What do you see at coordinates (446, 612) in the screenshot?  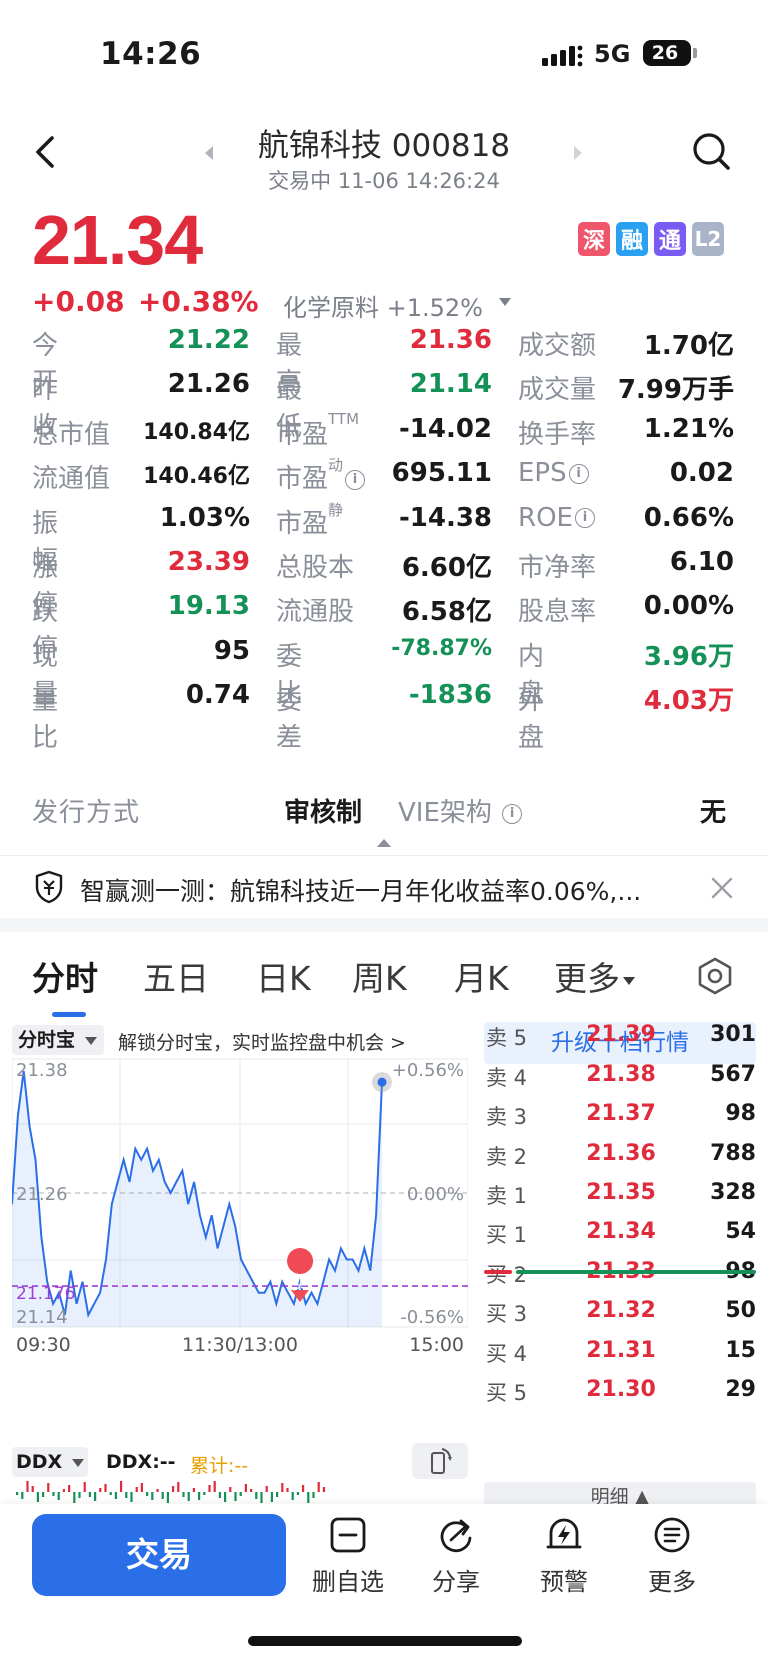 I see `stat-value: 6.58亿` at bounding box center [446, 612].